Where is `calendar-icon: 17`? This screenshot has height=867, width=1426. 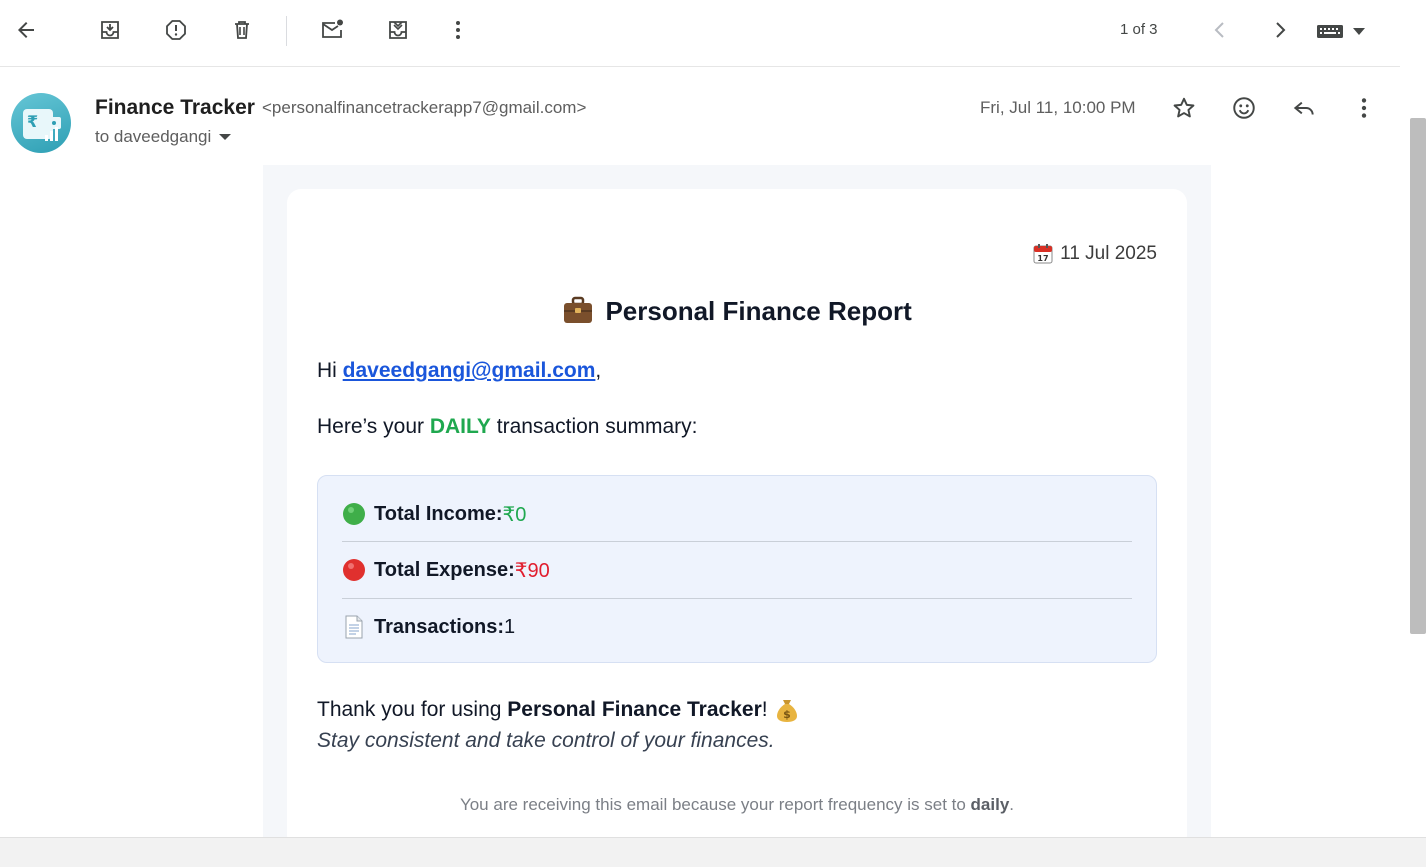 calendar-icon: 17 is located at coordinates (1043, 254).